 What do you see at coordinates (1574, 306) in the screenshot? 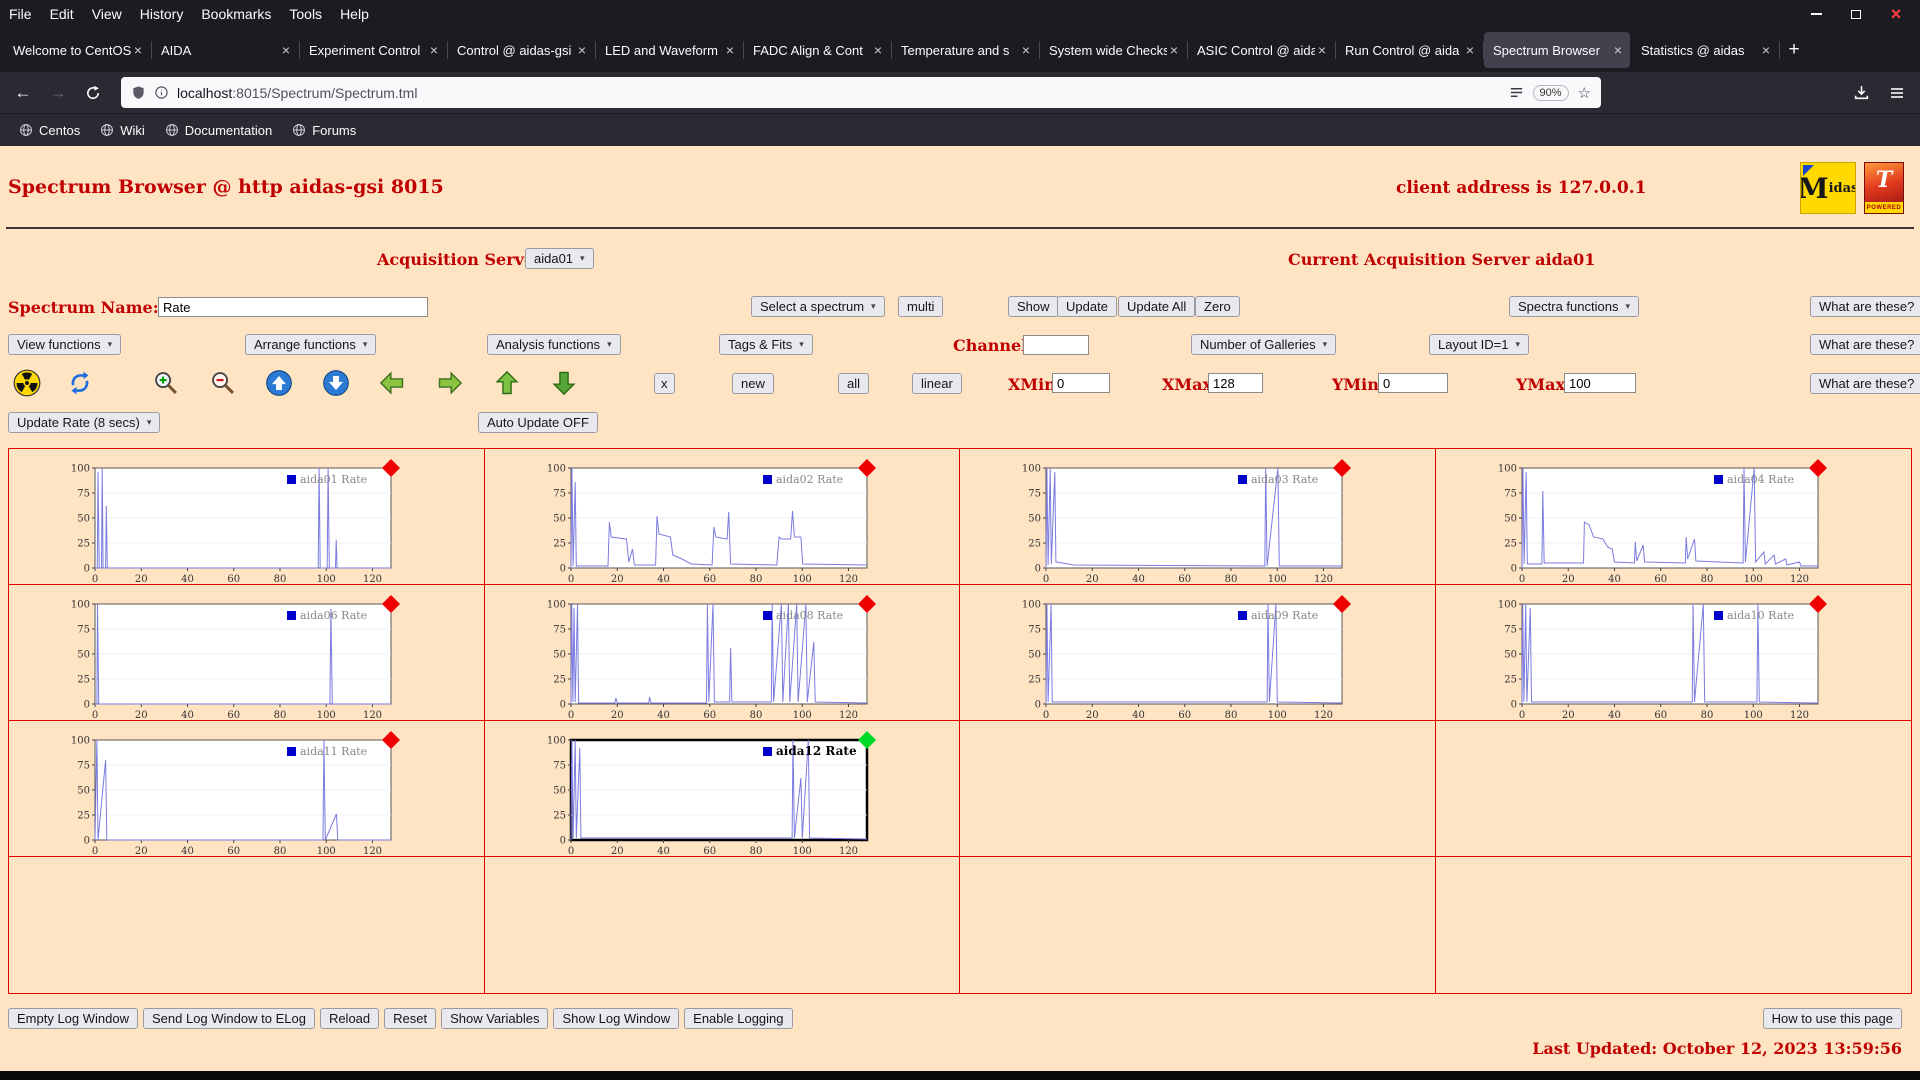
I see `spectra-functions-select: Spectra functions ▾` at bounding box center [1574, 306].